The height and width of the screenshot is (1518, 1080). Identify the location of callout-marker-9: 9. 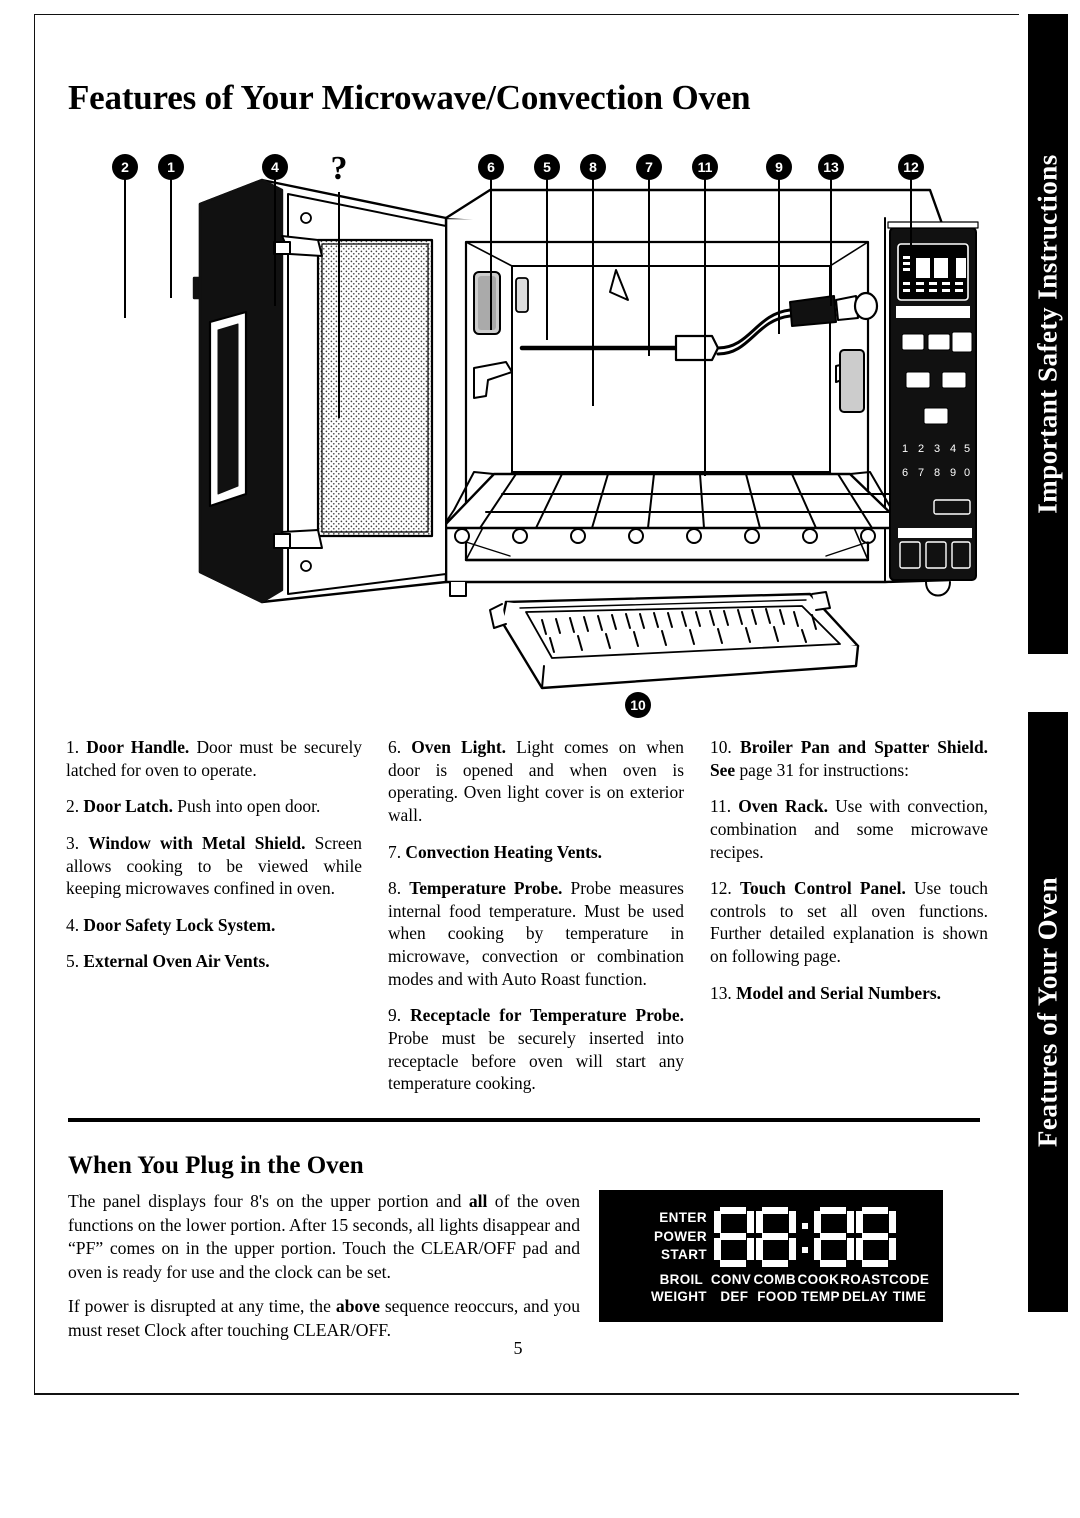
(779, 167).